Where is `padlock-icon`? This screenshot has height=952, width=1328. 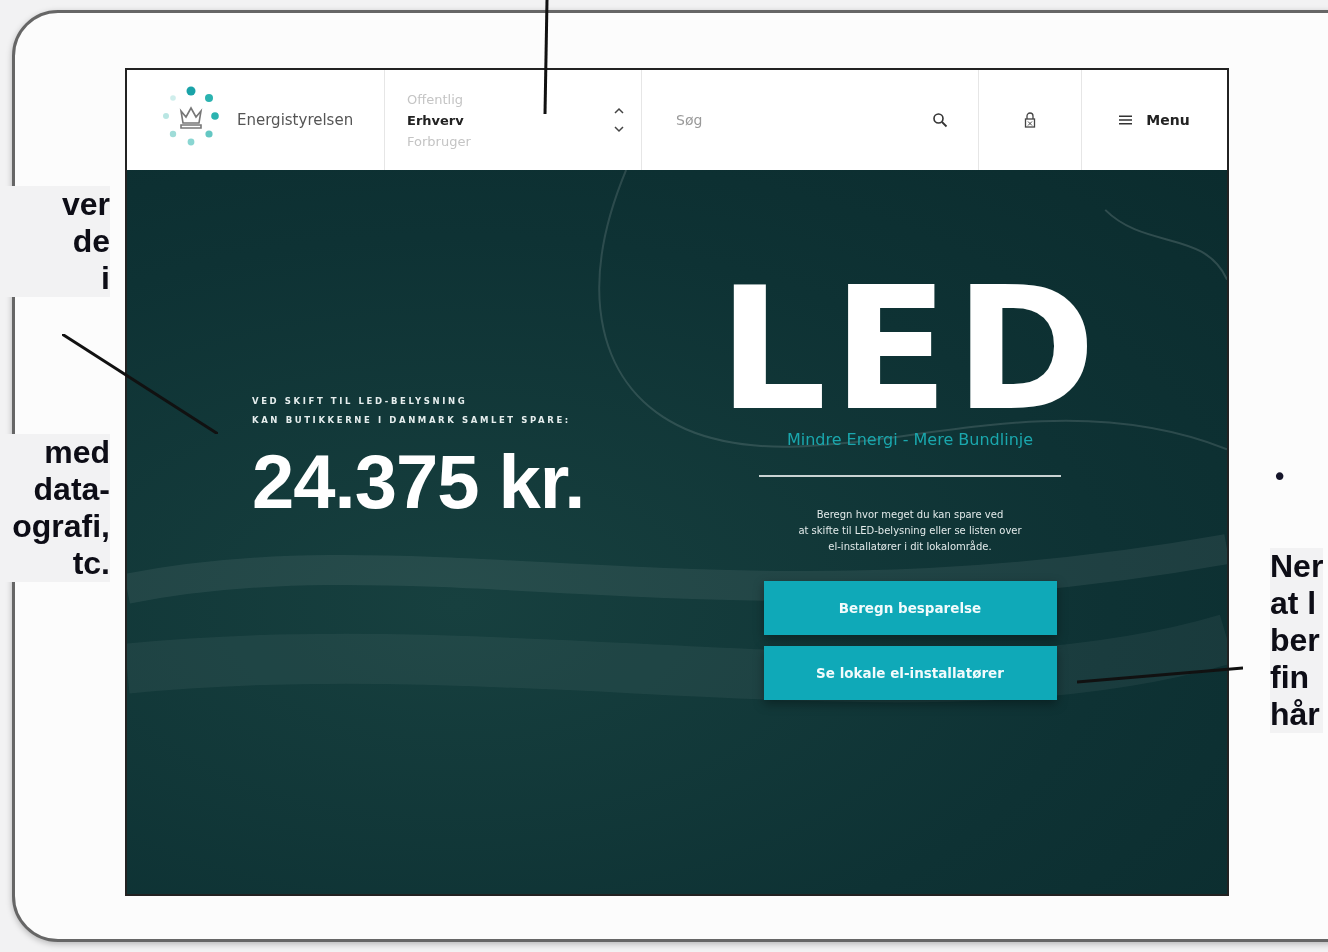 padlock-icon is located at coordinates (1030, 120).